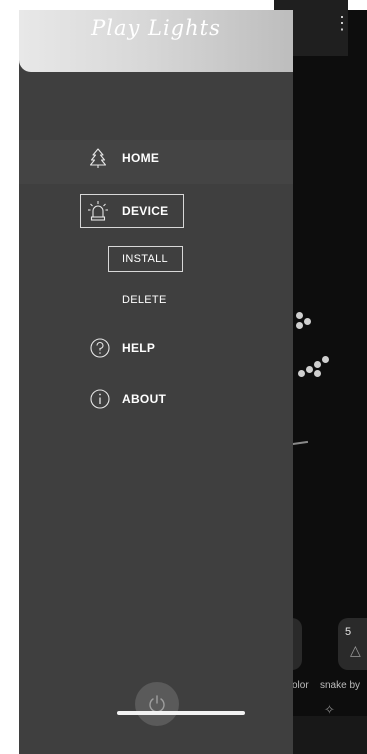  What do you see at coordinates (329, 735) in the screenshot?
I see `app-bottom-bar` at bounding box center [329, 735].